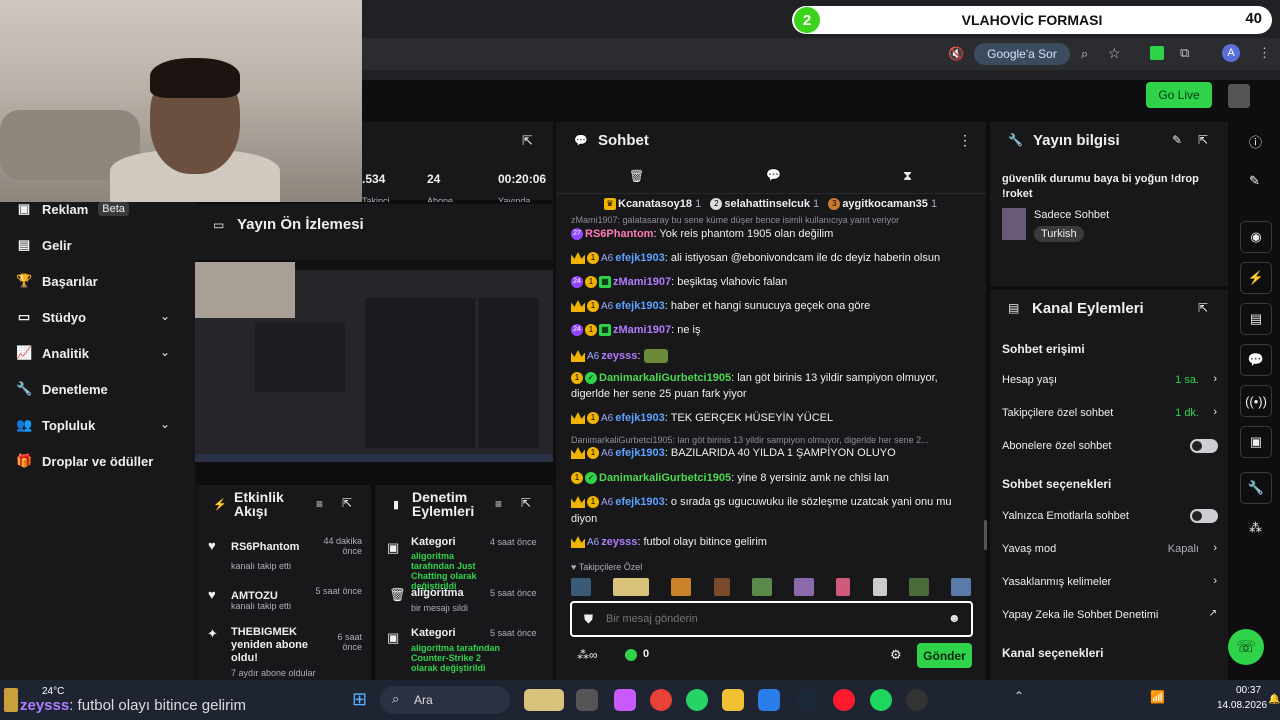  Describe the element at coordinates (965, 140) in the screenshot. I see `more-icon: ⋮` at that location.